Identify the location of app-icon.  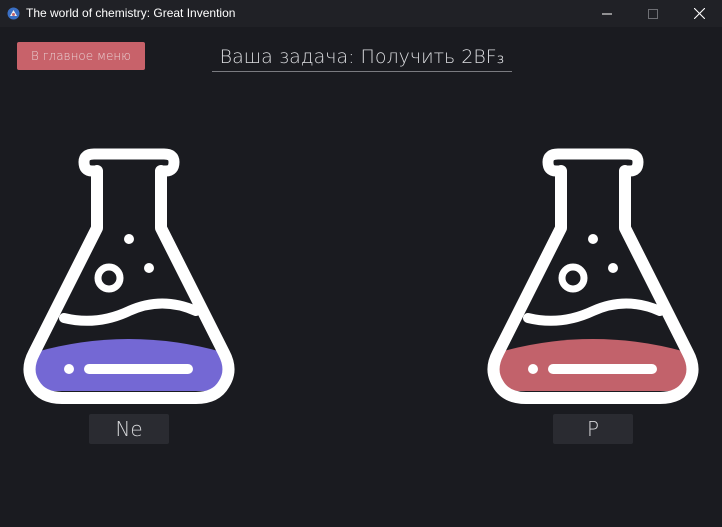
(13, 13).